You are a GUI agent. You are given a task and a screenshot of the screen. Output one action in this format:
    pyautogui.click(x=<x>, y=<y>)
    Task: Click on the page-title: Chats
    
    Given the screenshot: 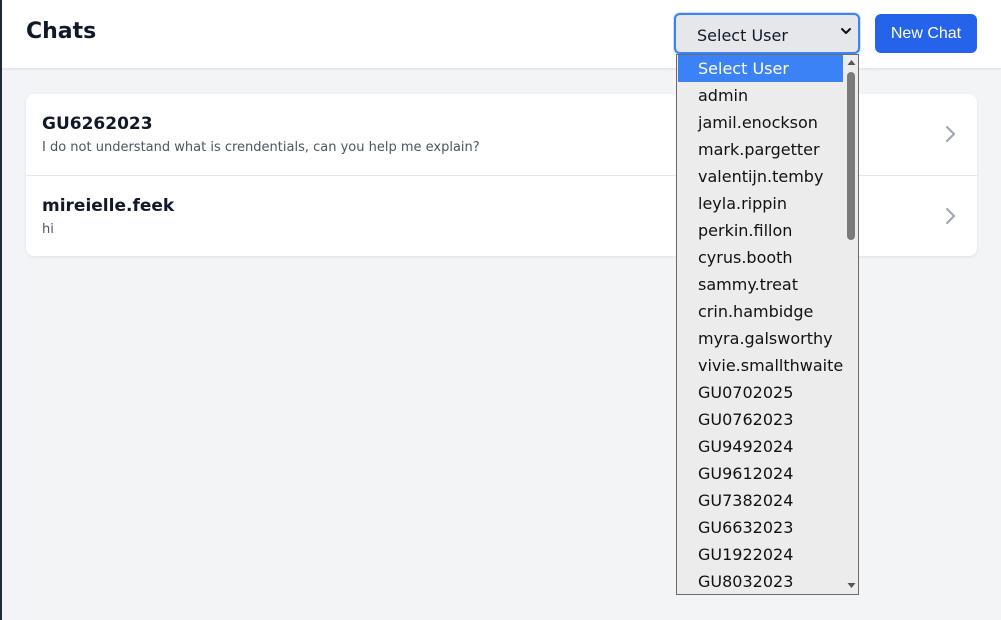 What is the action you would take?
    pyautogui.click(x=61, y=31)
    